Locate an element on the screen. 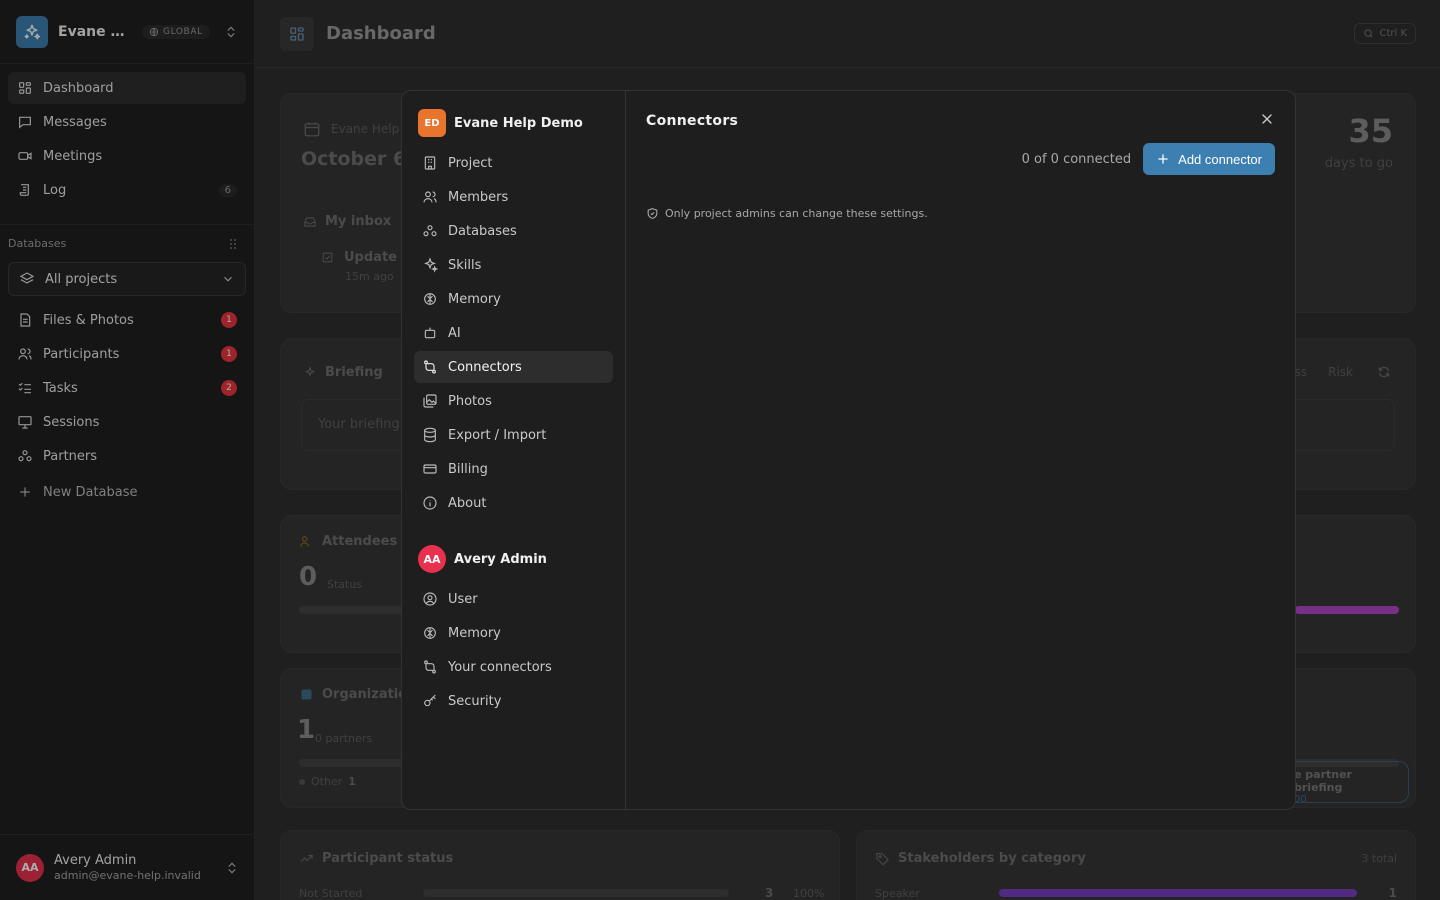 The height and width of the screenshot is (900, 1440). project-settings-title: Evane Help Demo is located at coordinates (518, 123).